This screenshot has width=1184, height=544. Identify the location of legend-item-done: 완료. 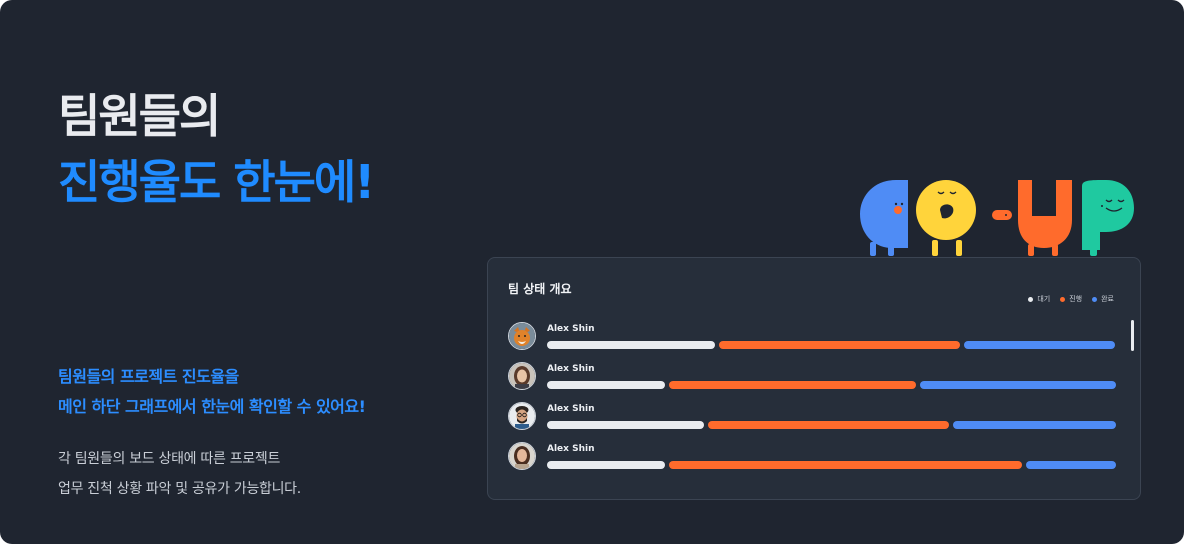
(1103, 299).